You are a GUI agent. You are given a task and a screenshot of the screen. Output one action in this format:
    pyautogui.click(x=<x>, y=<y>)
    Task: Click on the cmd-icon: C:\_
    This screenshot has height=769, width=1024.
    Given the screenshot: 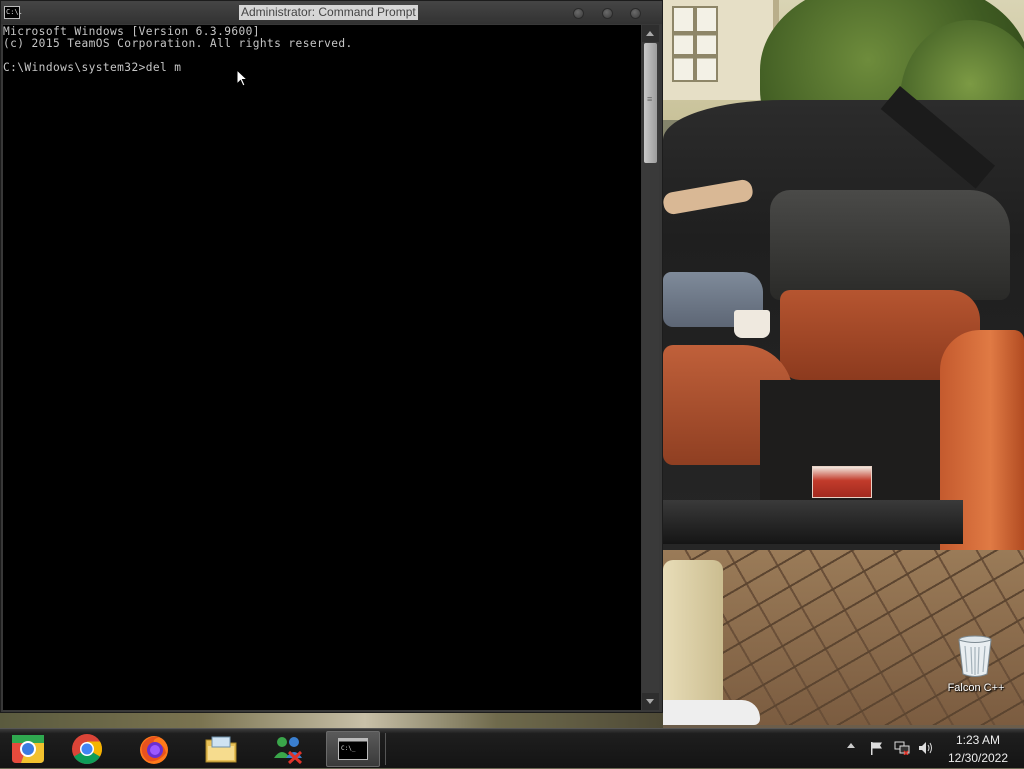 What is the action you would take?
    pyautogui.click(x=353, y=749)
    